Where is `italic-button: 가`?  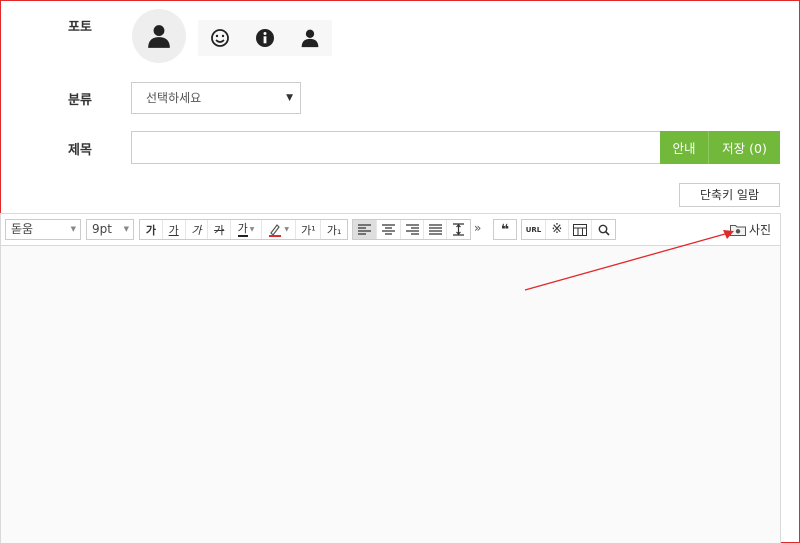 italic-button: 가 is located at coordinates (197, 229).